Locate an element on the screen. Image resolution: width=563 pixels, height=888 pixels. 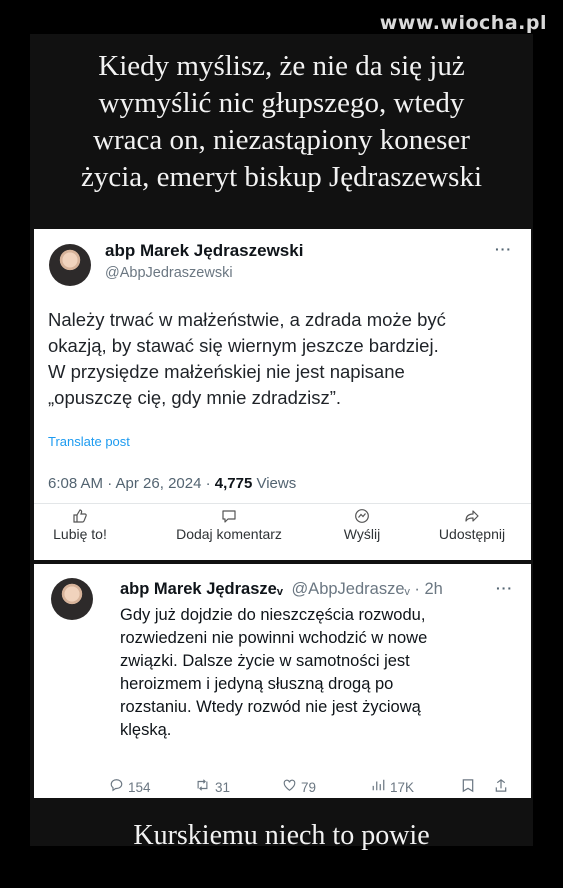
like-label: Lubię to! is located at coordinates (80, 534).